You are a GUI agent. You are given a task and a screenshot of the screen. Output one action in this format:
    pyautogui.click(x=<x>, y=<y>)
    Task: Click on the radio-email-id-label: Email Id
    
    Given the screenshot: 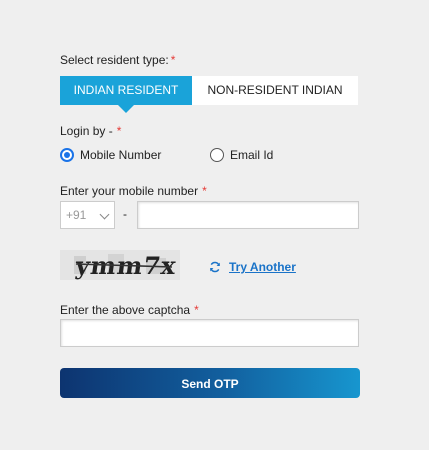 What is the action you would take?
    pyautogui.click(x=252, y=155)
    